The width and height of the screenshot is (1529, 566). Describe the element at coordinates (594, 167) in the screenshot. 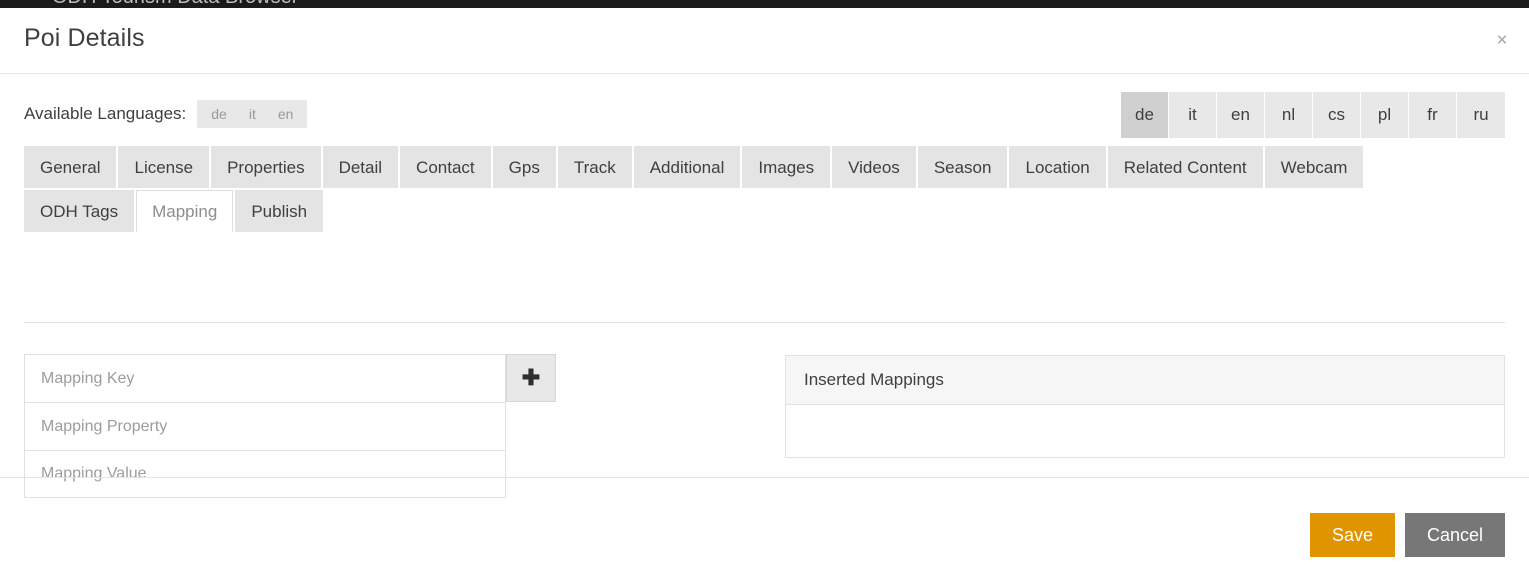

I see `tab-track: Track` at that location.